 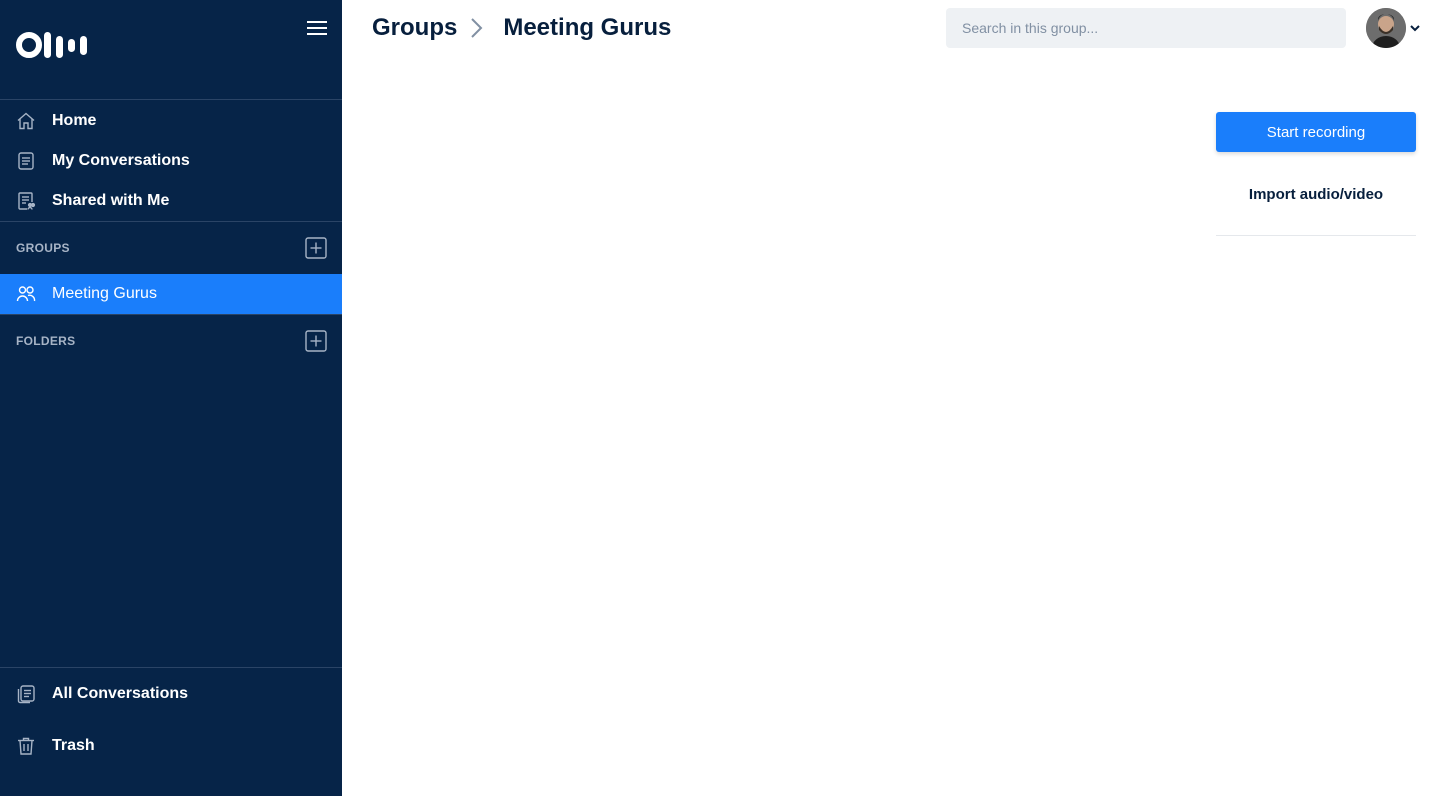 What do you see at coordinates (26, 201) in the screenshot?
I see `shared-document-icon` at bounding box center [26, 201].